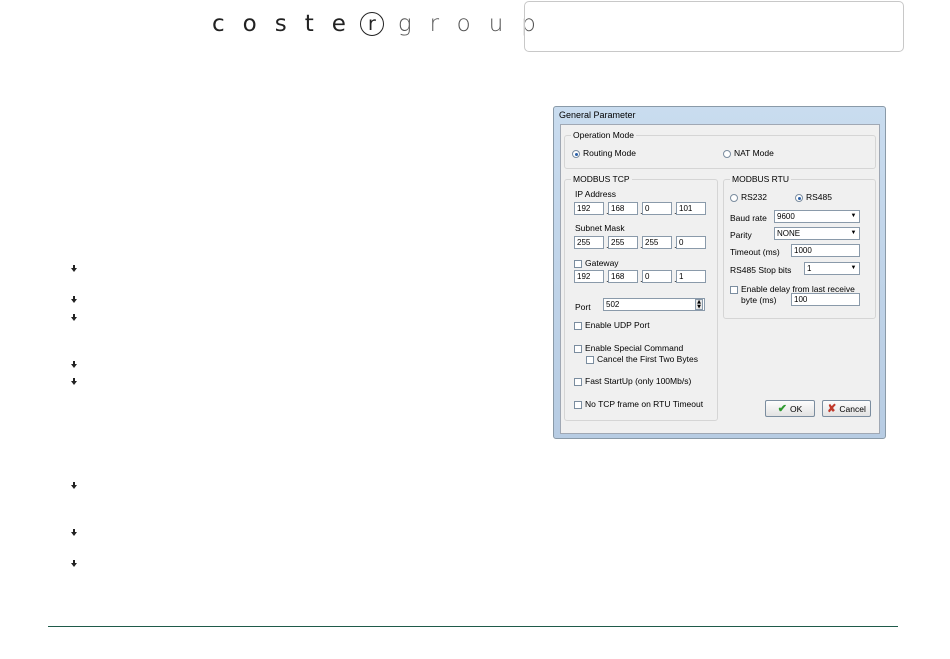 Image resolution: width=950 pixels, height=659 pixels. I want to click on nat-mode-label: NAT Mode, so click(754, 153).